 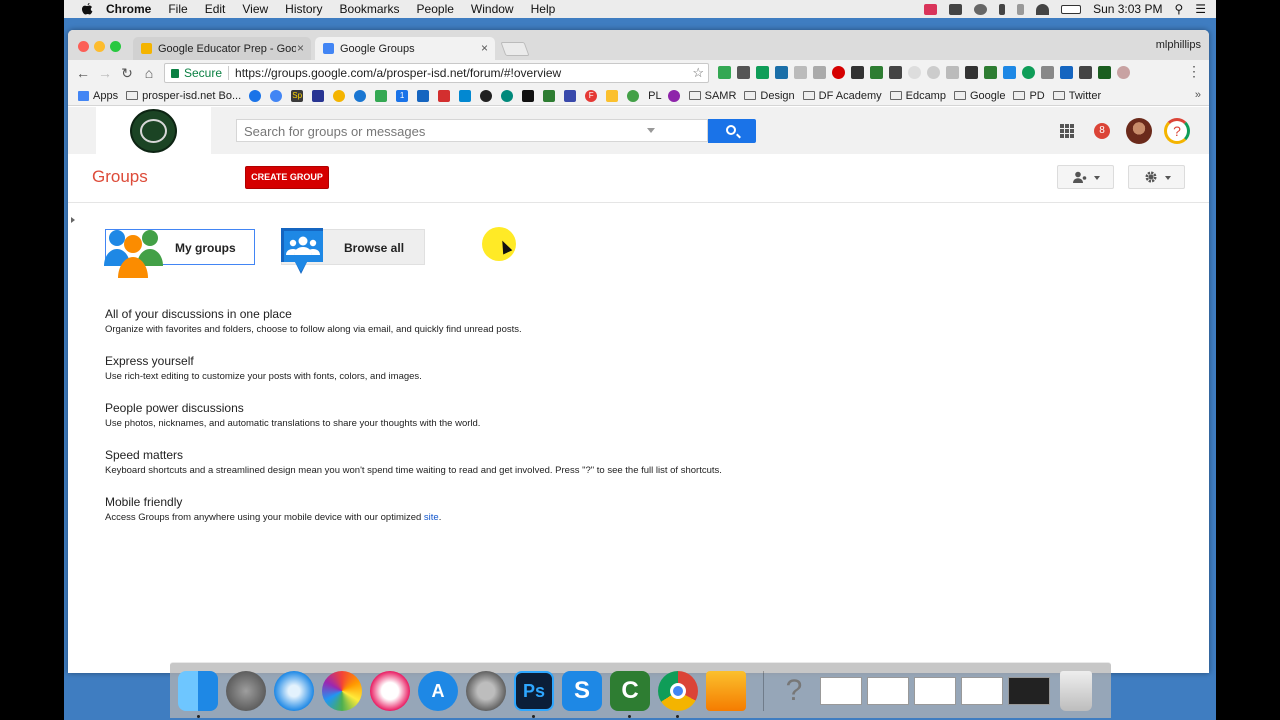 I want to click on bookmark-folder-samr: SAMR, so click(x=712, y=96).